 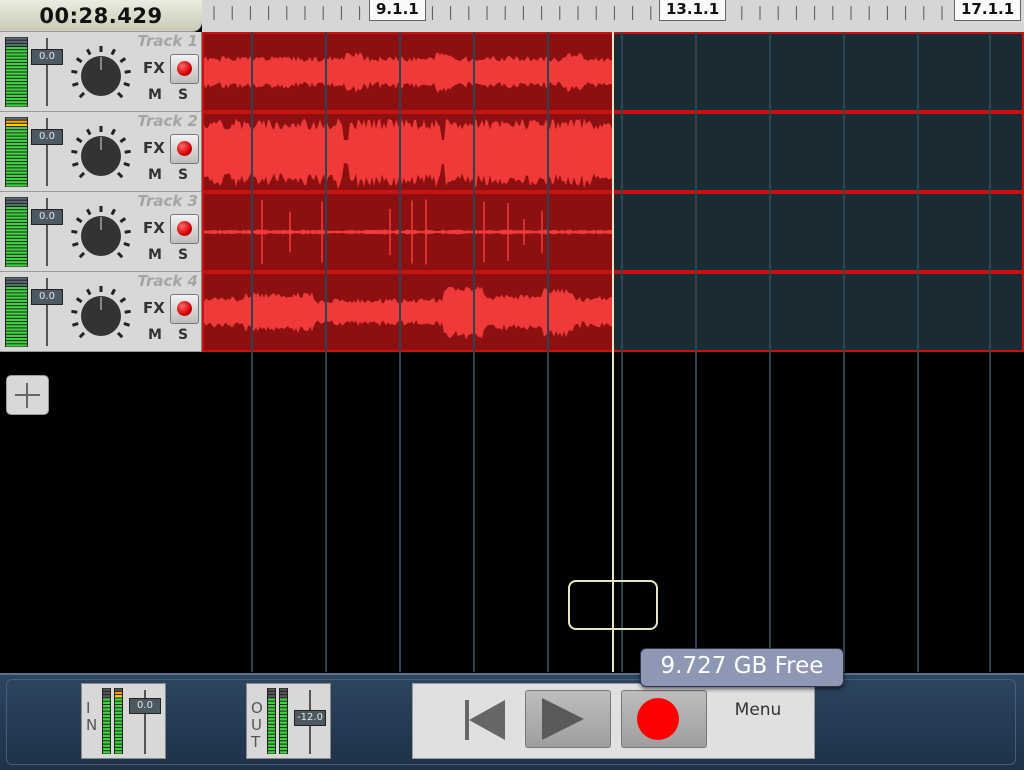 What do you see at coordinates (397, 10) in the screenshot?
I see `ruler-marker-9: 9.1.1` at bounding box center [397, 10].